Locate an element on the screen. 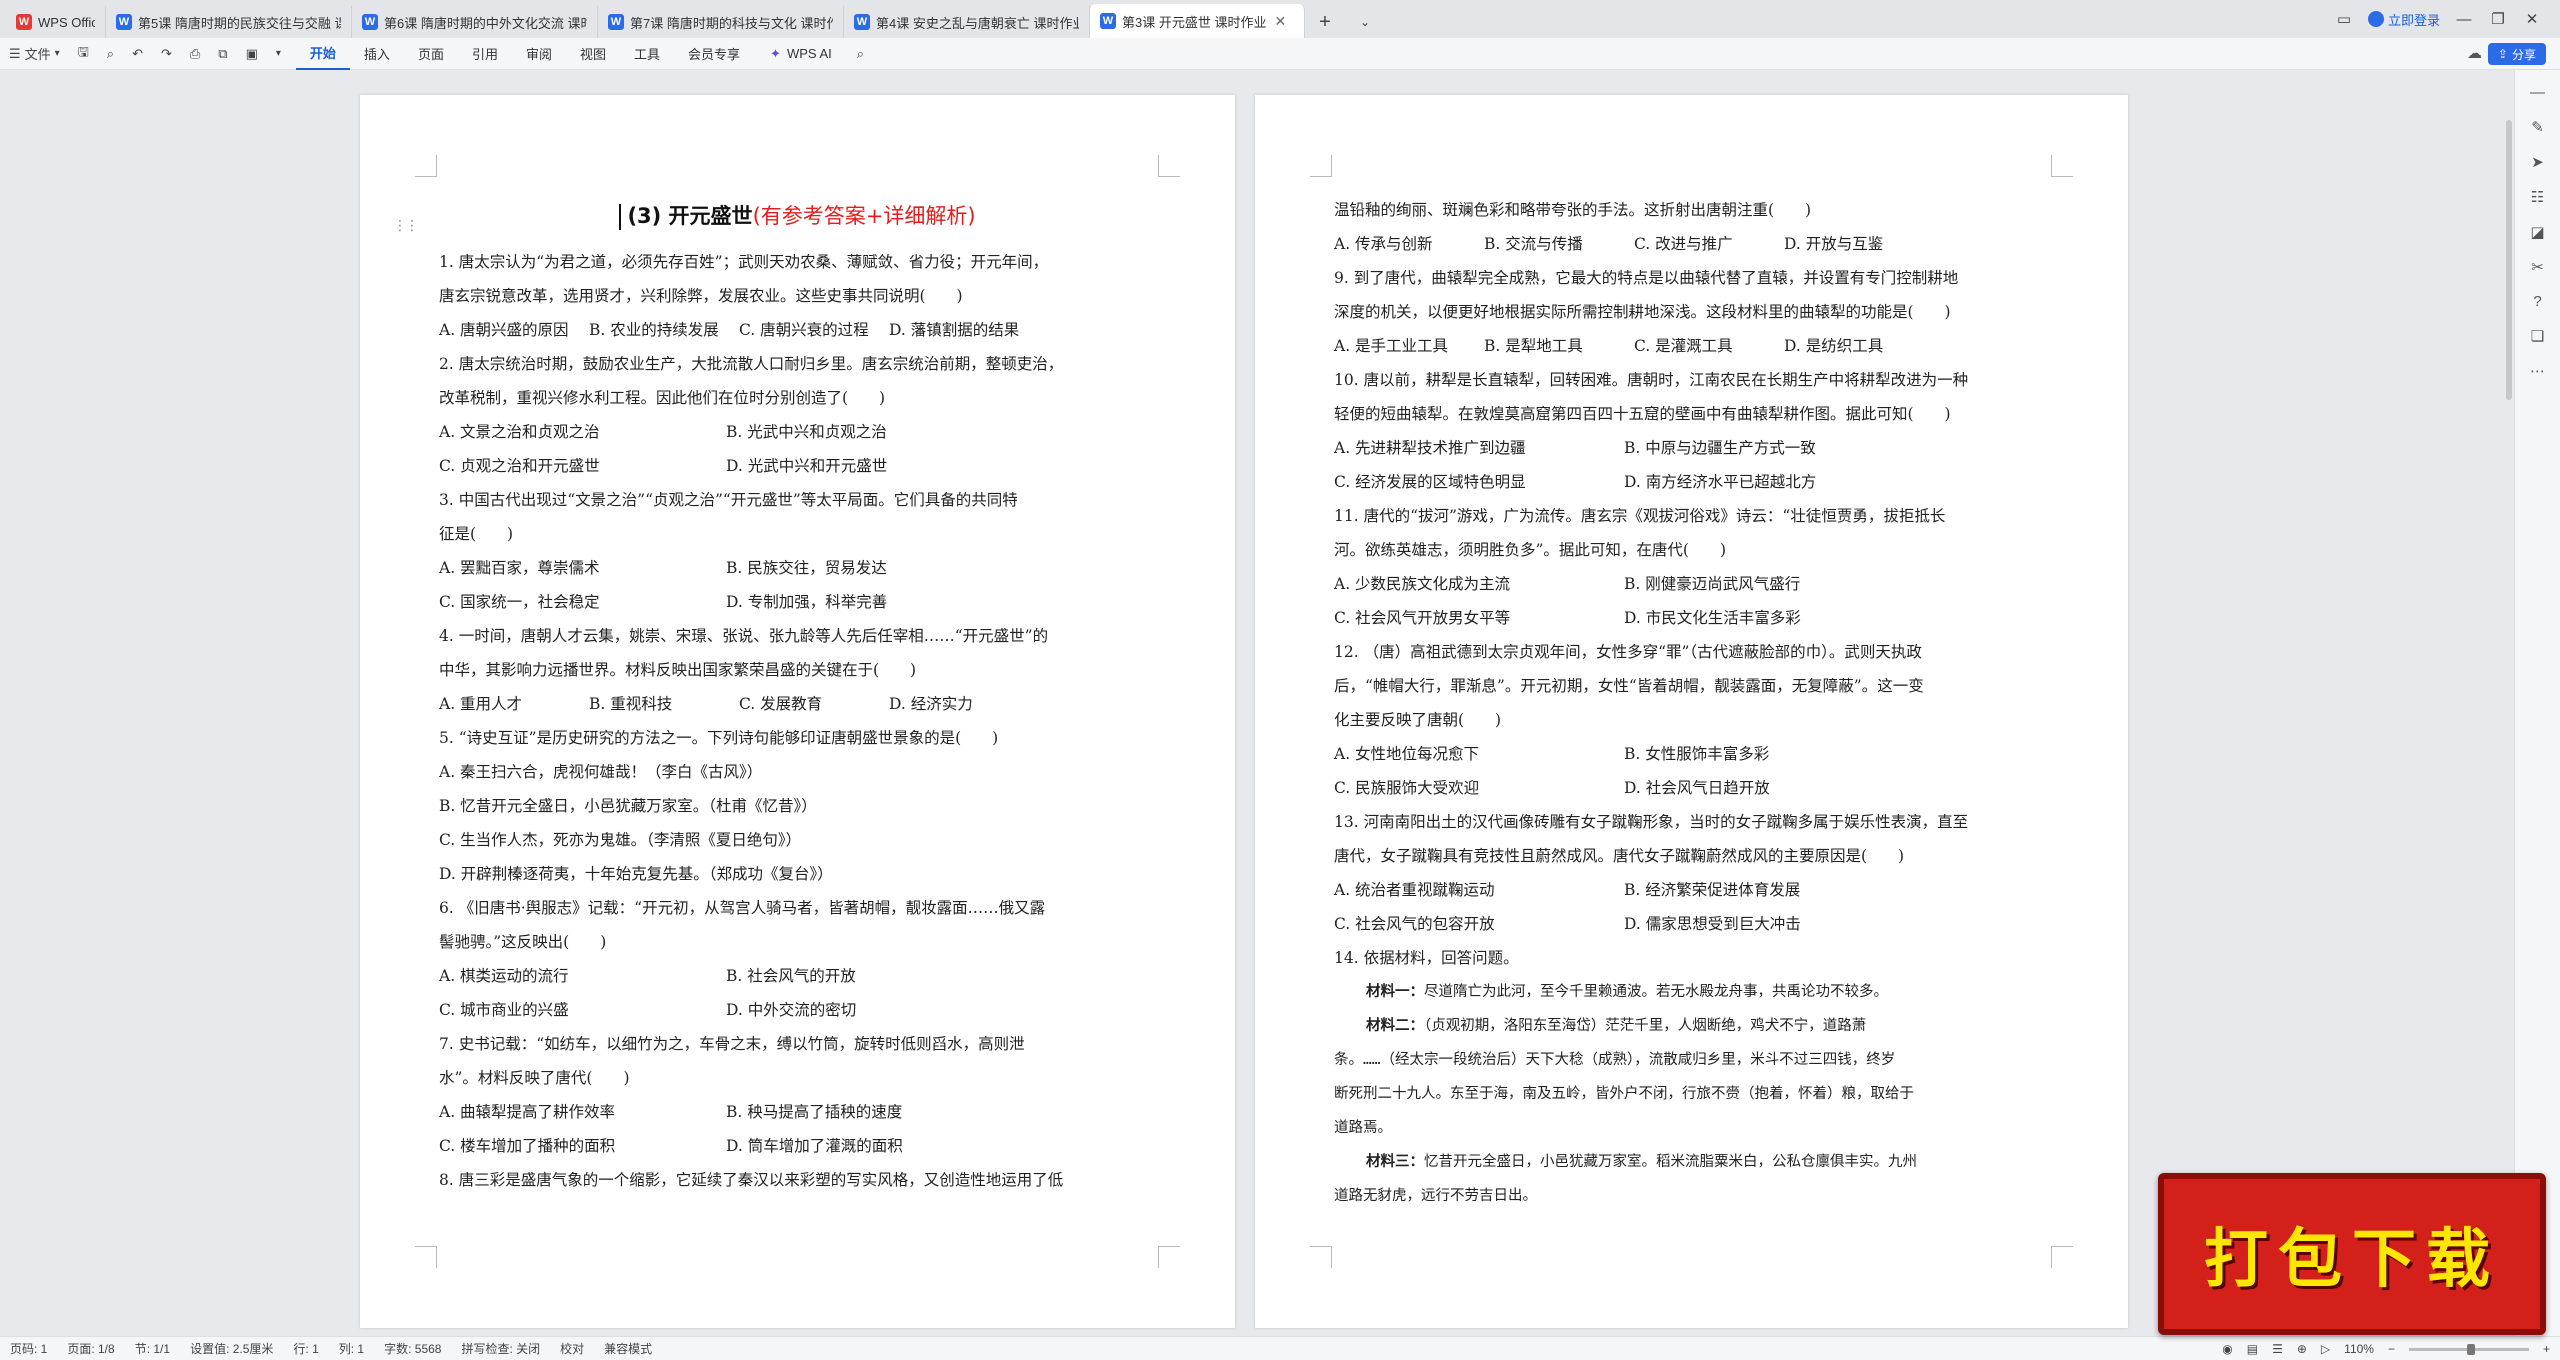 This screenshot has height=1360, width=2560. style-icon: ◪ is located at coordinates (2537, 232).